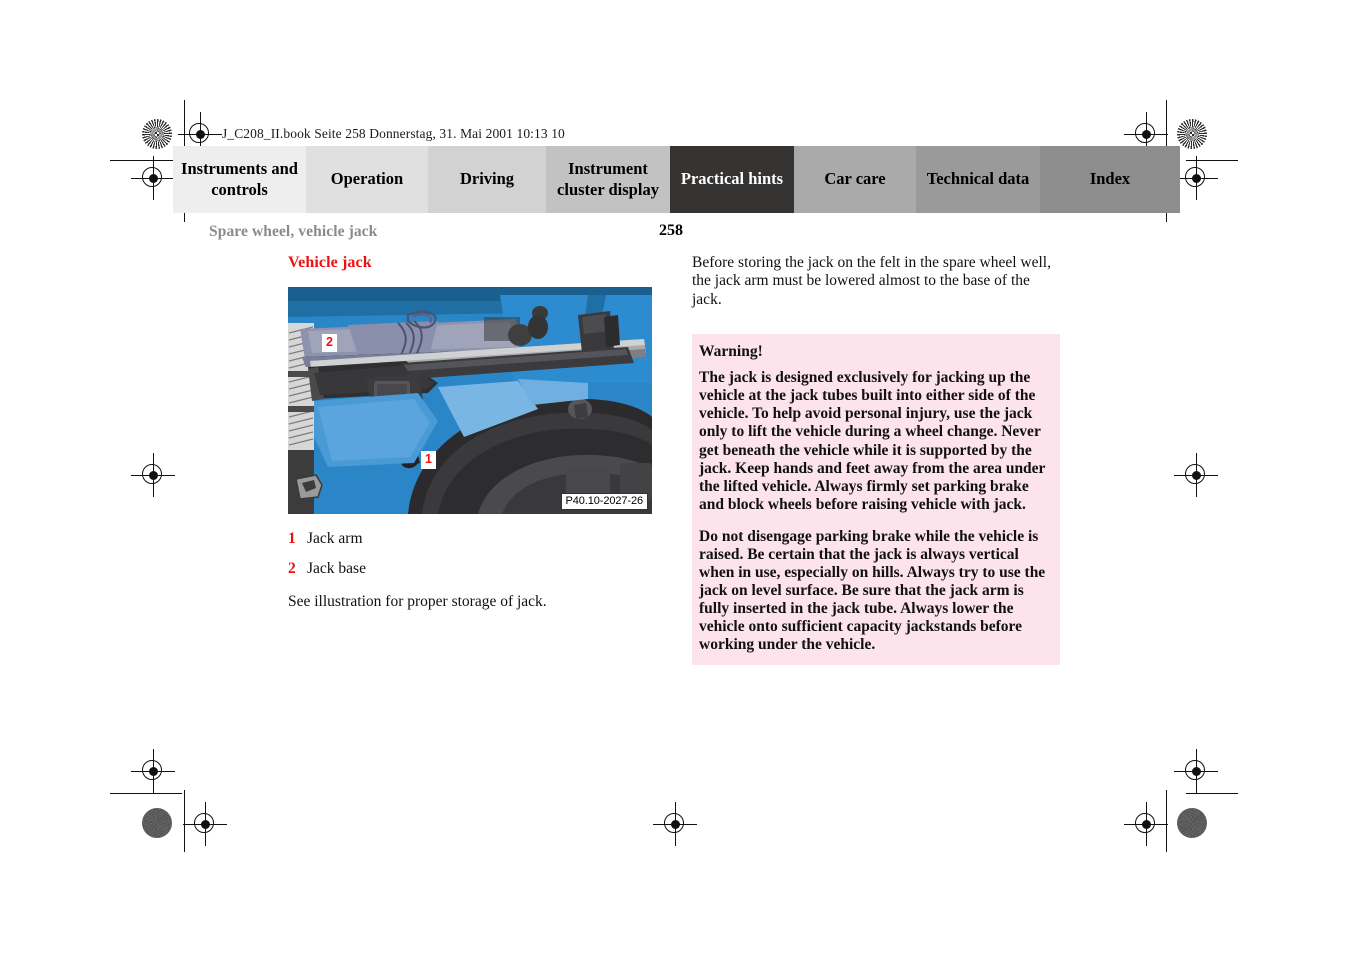 This screenshot has height=954, width=1351. What do you see at coordinates (335, 538) in the screenshot?
I see `legend-label: Jack arm` at bounding box center [335, 538].